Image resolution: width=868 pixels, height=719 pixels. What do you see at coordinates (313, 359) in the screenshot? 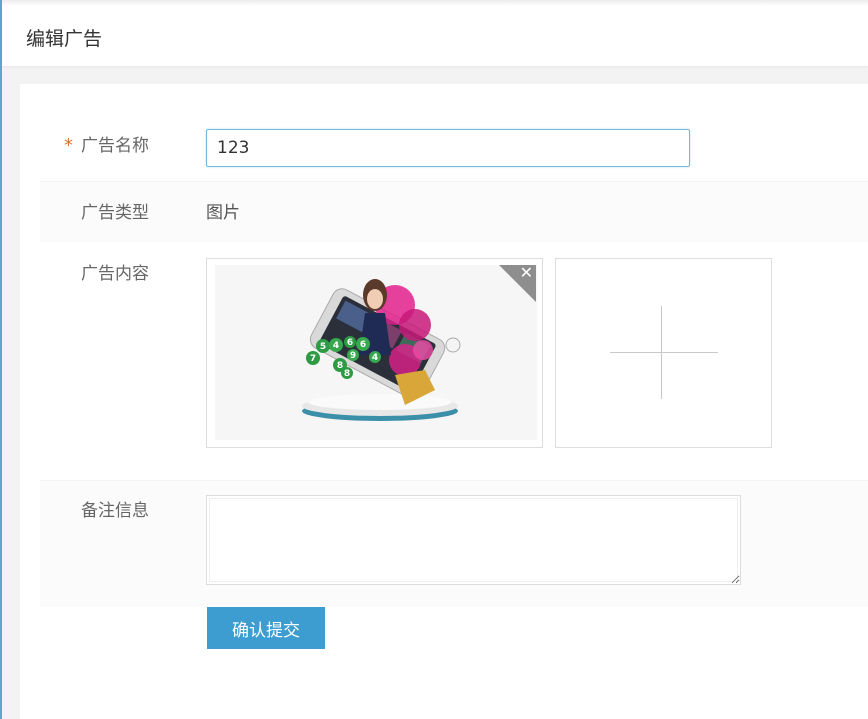
I see `svg-text: 7` at bounding box center [313, 359].